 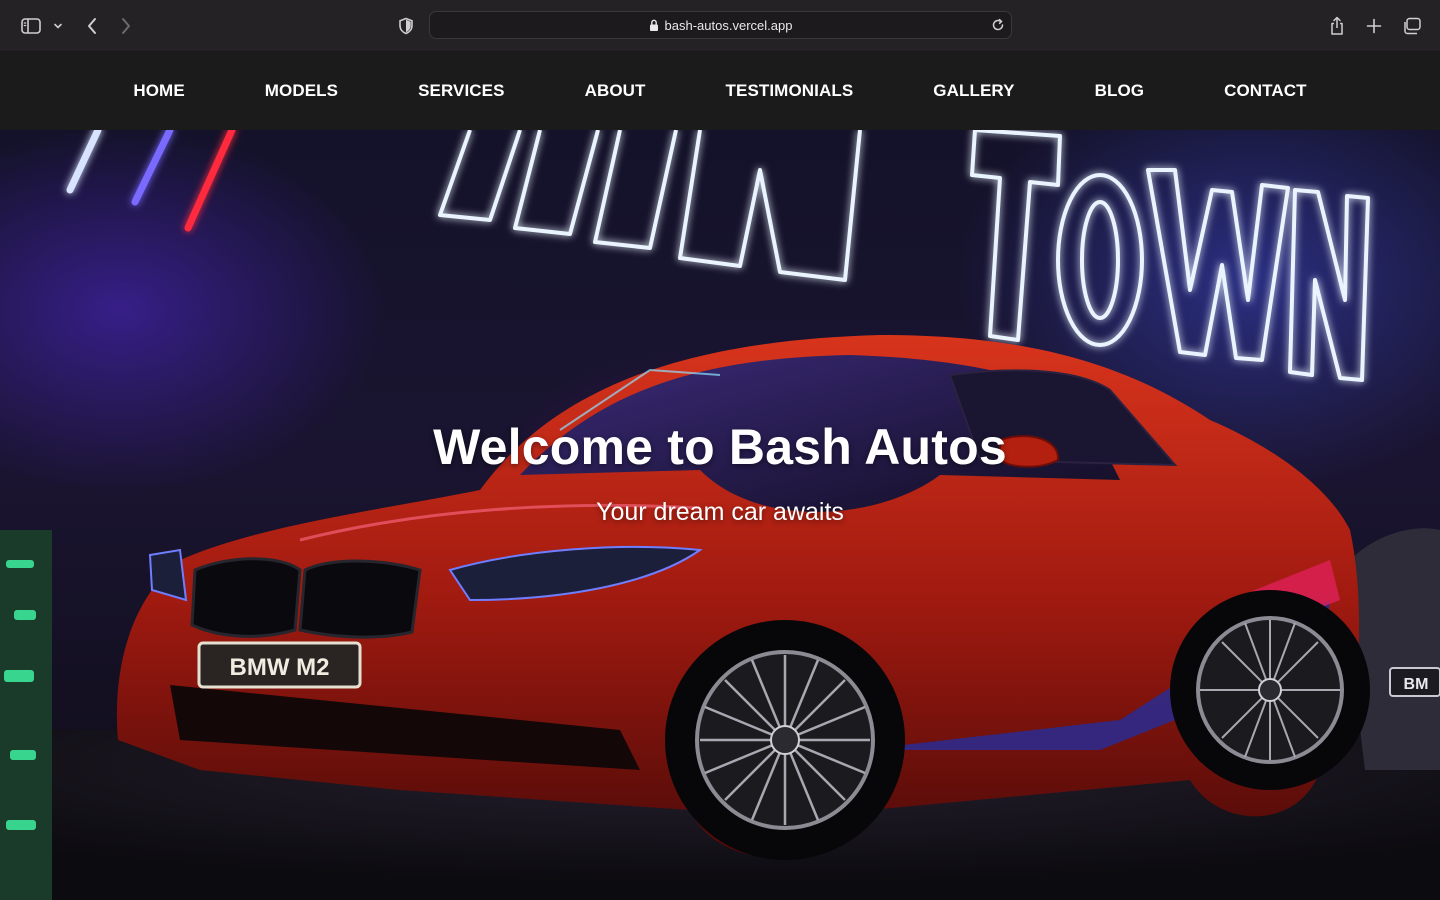 What do you see at coordinates (1416, 684) in the screenshot?
I see `right-plate-text: BM` at bounding box center [1416, 684].